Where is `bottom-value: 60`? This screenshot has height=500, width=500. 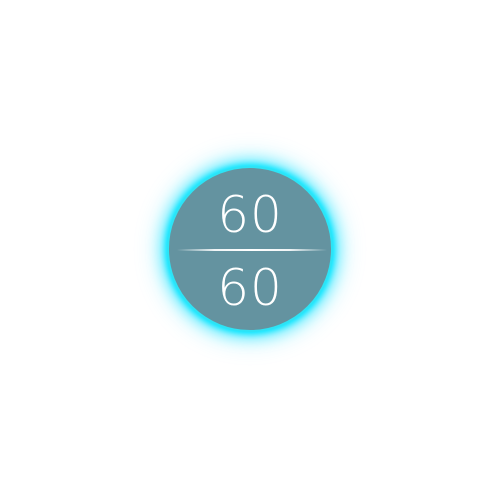
bottom-value: 60 is located at coordinates (250, 288).